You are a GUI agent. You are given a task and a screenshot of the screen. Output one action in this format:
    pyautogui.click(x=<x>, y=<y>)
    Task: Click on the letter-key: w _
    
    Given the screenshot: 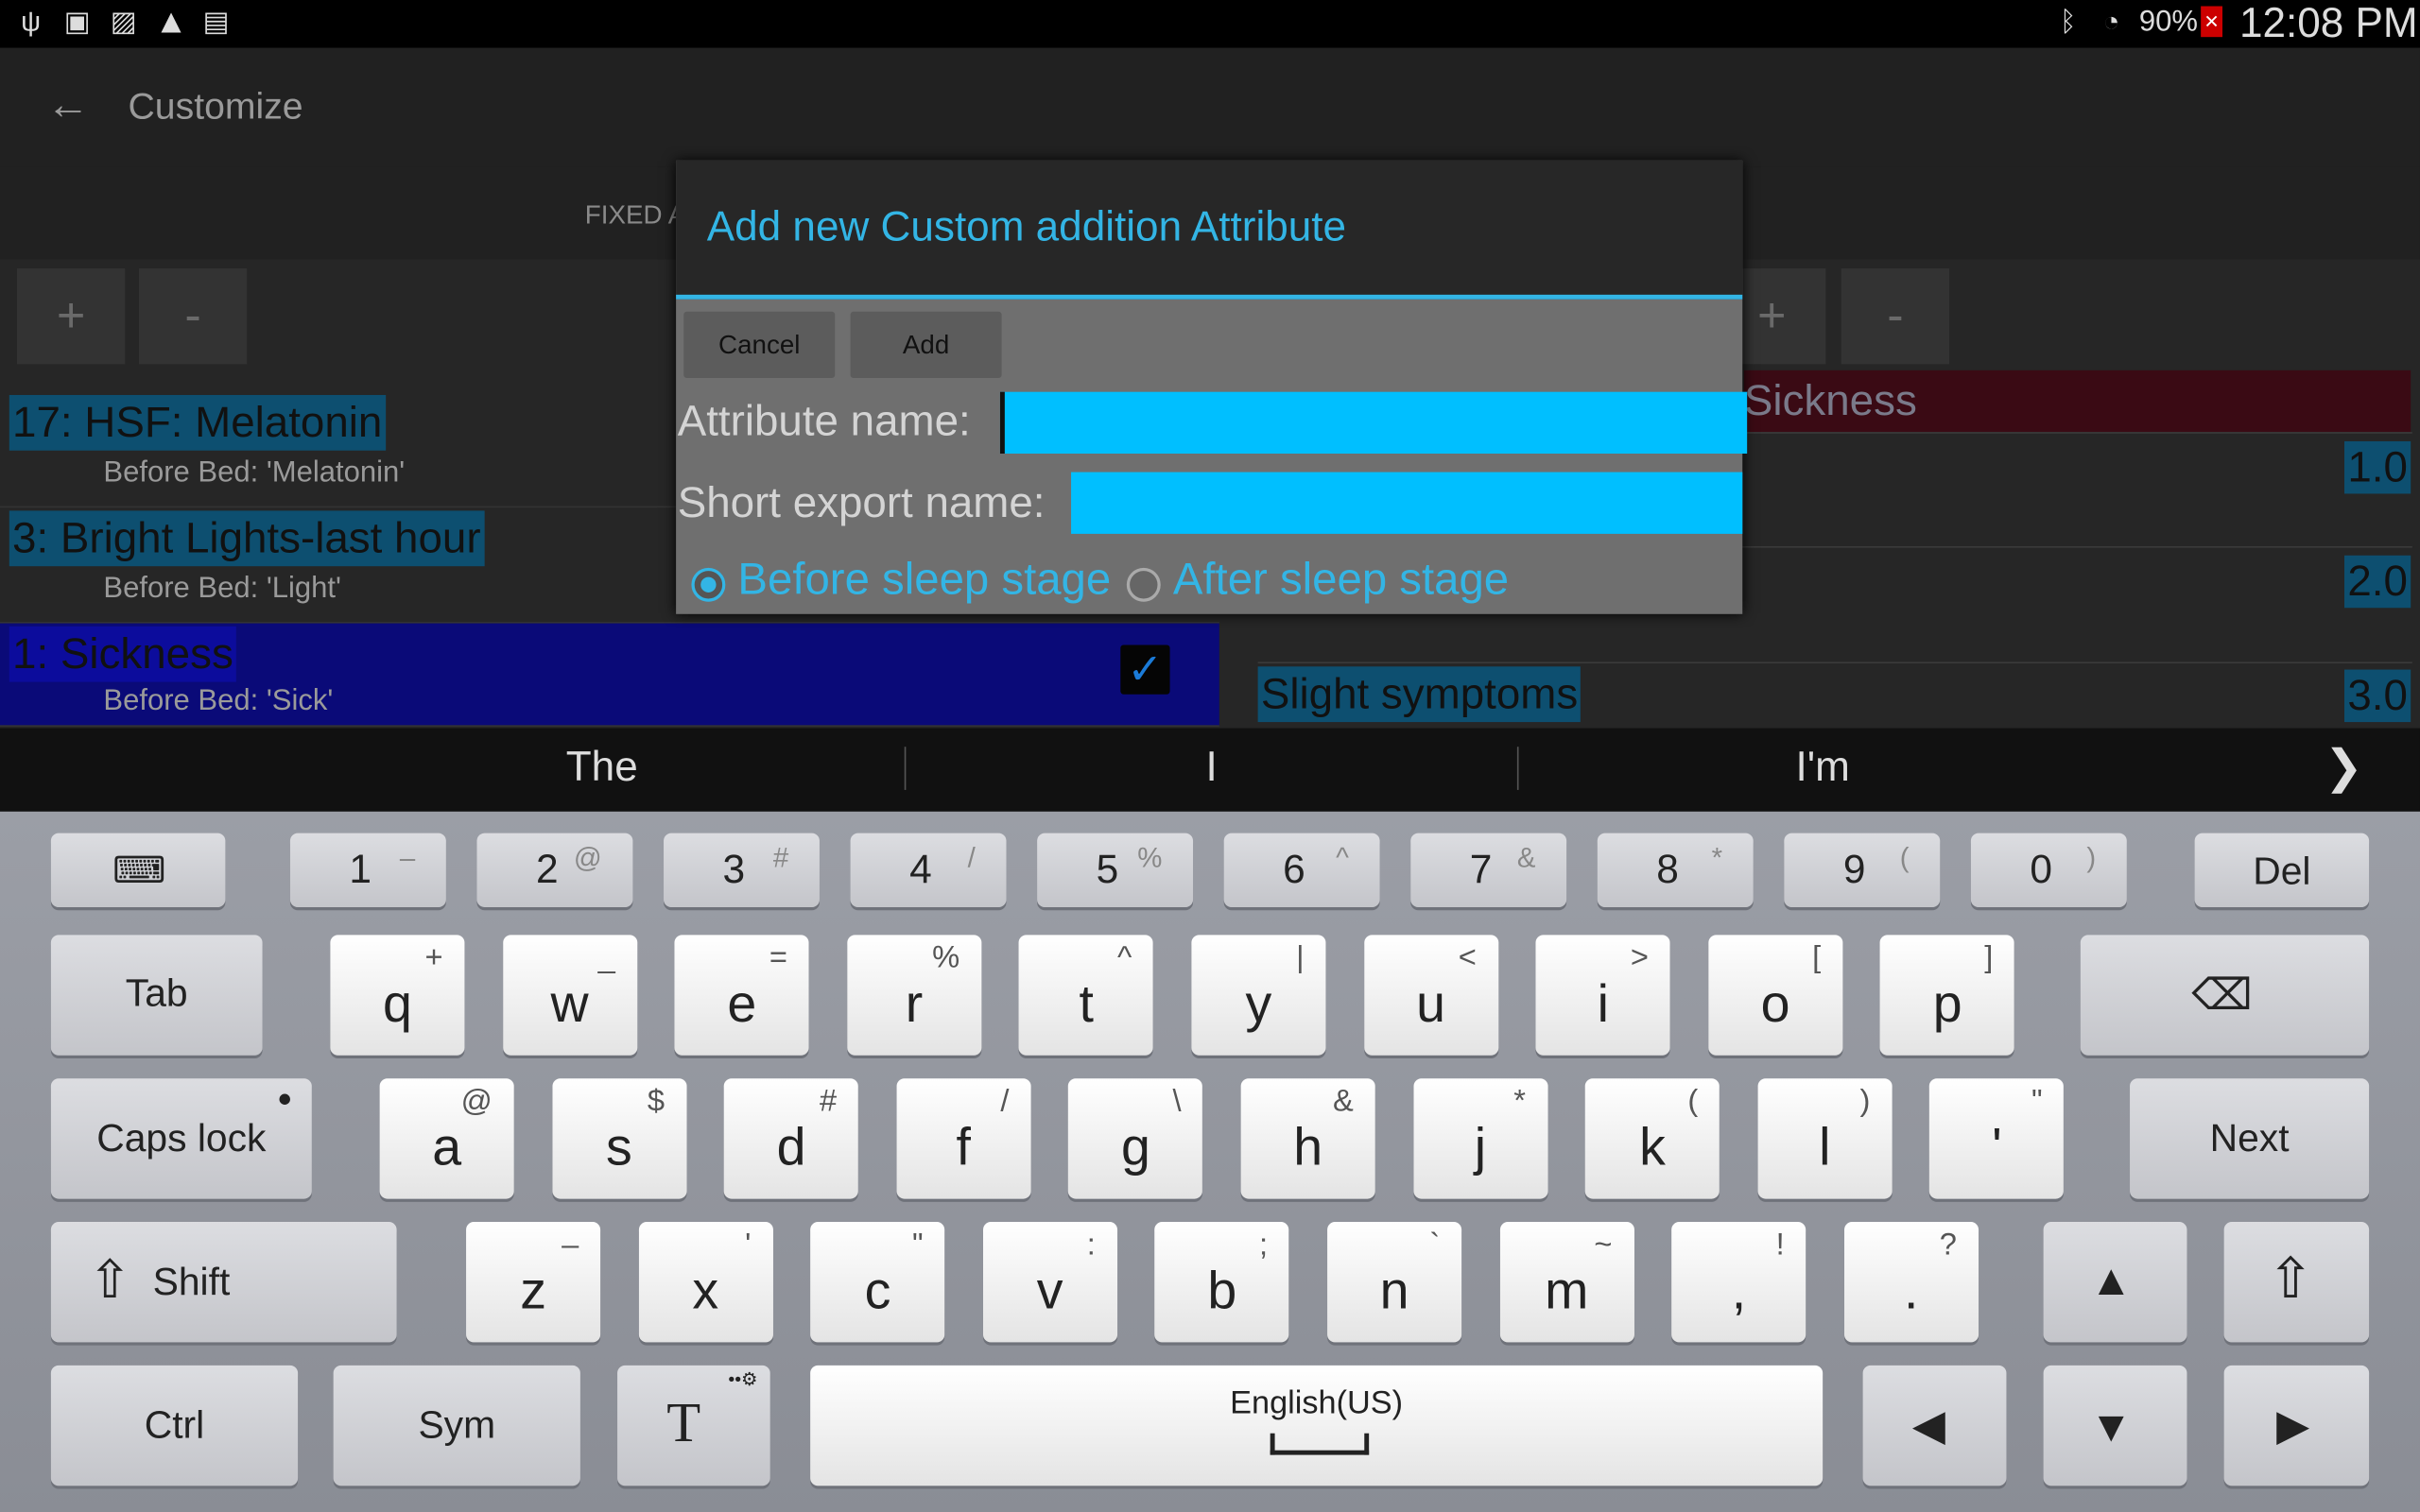 What is the action you would take?
    pyautogui.click(x=569, y=995)
    